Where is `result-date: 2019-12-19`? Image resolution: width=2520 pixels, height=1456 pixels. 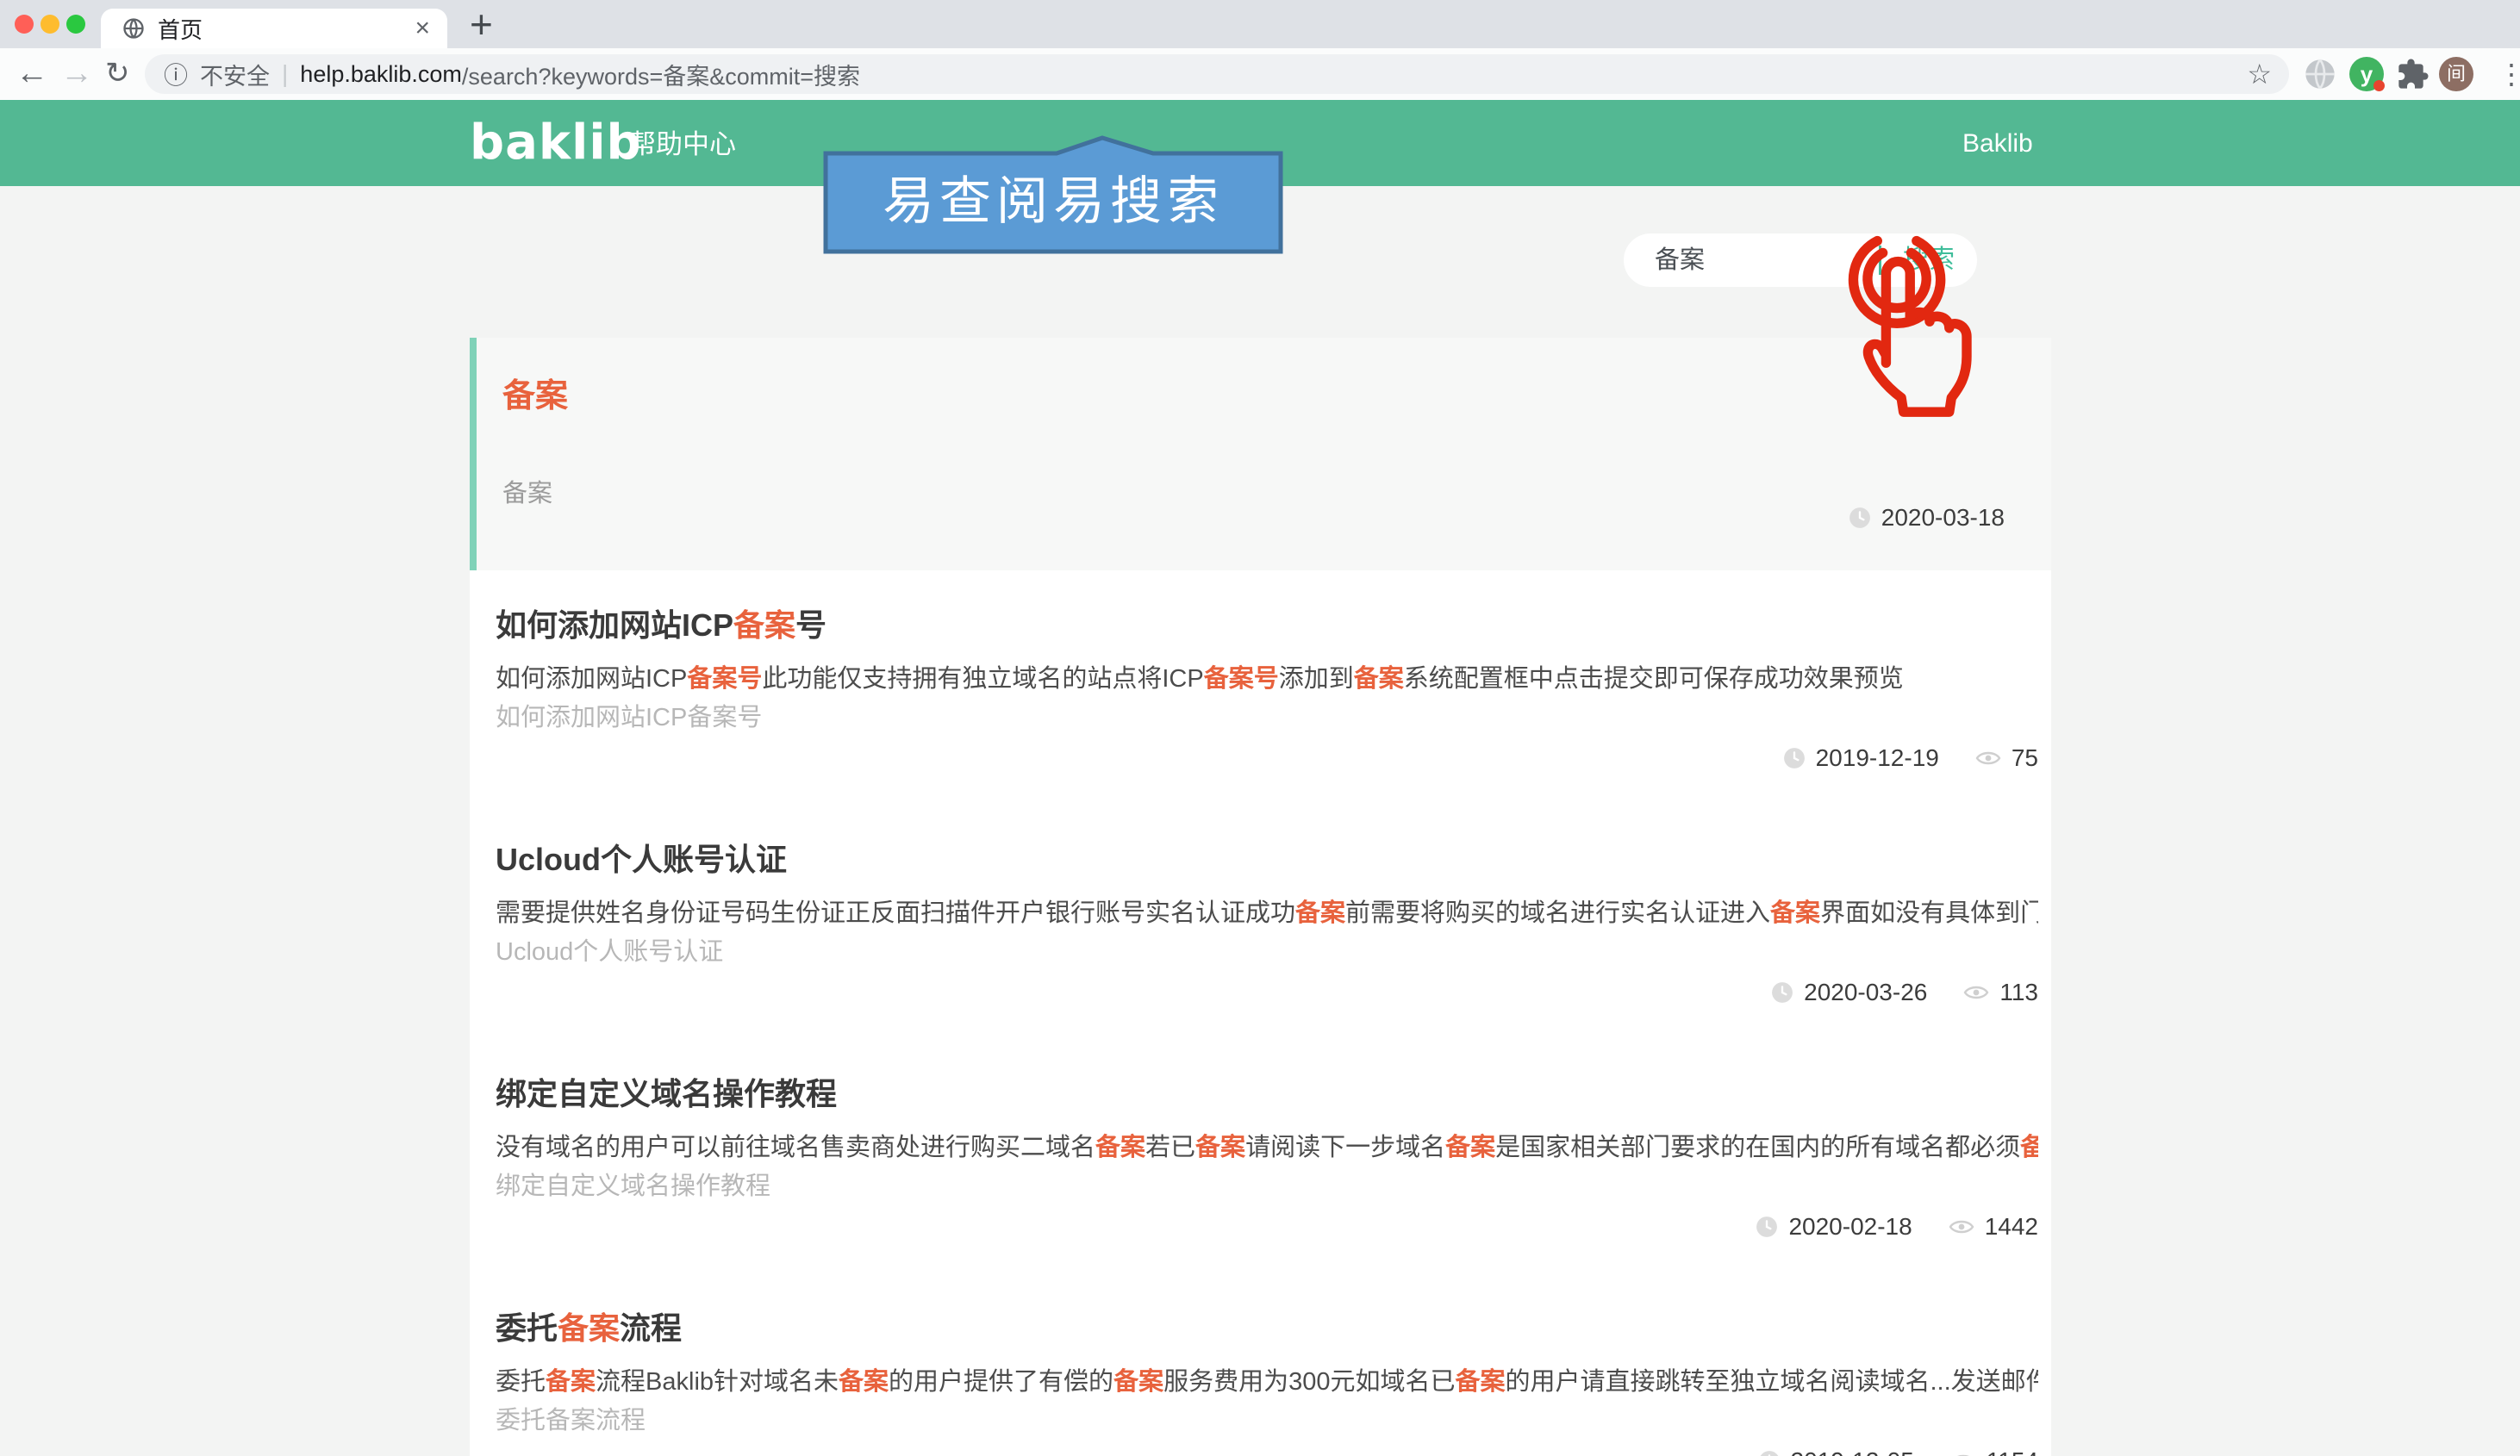 result-date: 2019-12-19 is located at coordinates (1877, 757).